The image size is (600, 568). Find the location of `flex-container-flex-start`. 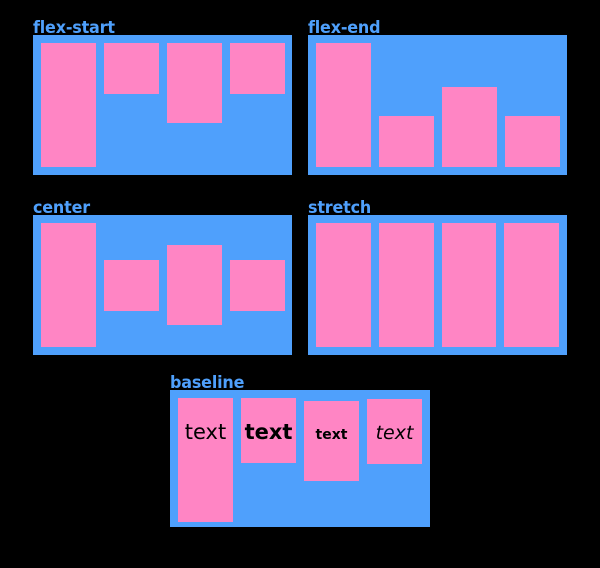

flex-container-flex-start is located at coordinates (162, 105).